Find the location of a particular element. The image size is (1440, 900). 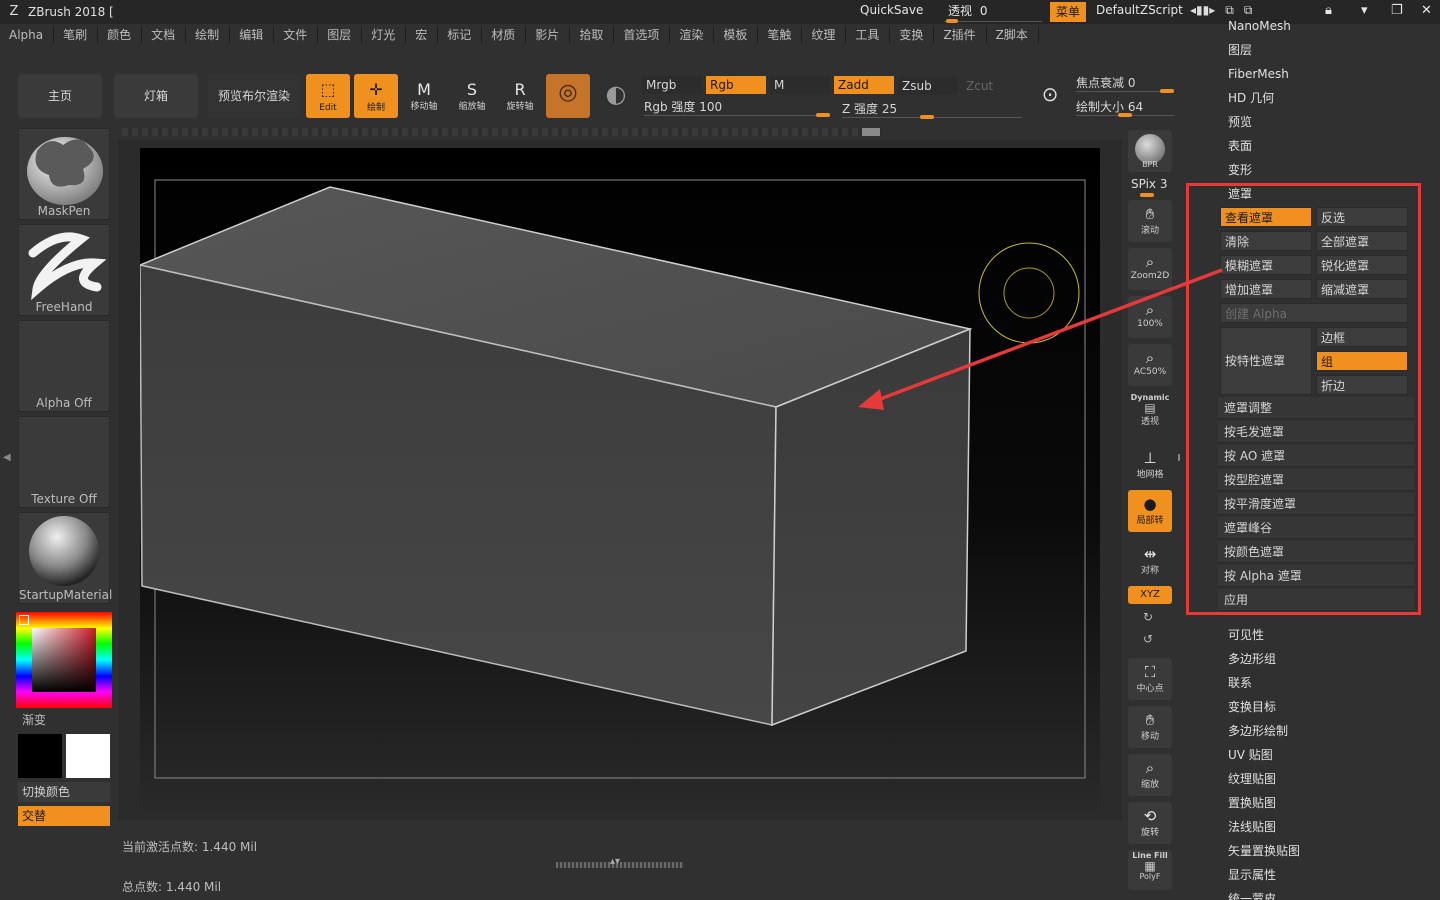

palette-subpalette: 表面 is located at coordinates (1240, 146).